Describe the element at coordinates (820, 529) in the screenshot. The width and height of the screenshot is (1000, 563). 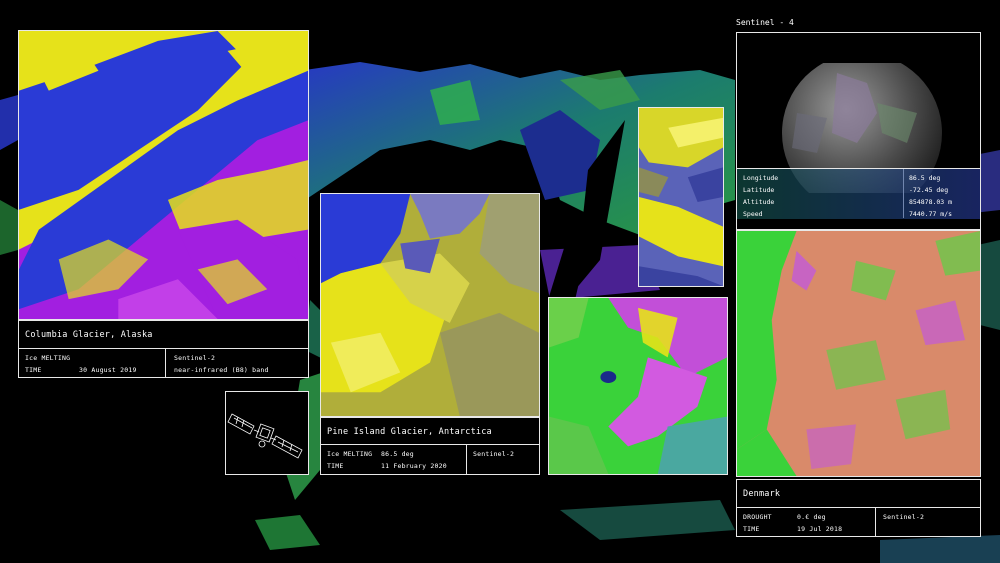
I see `denmark-time-value: 19 Jul 2018` at that location.